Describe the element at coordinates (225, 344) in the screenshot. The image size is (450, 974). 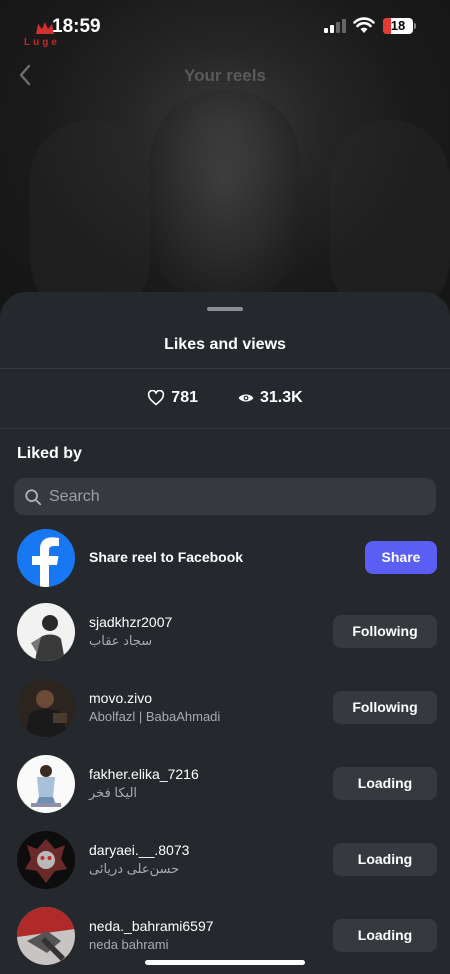
I see `sheet-title: Likes and views` at that location.